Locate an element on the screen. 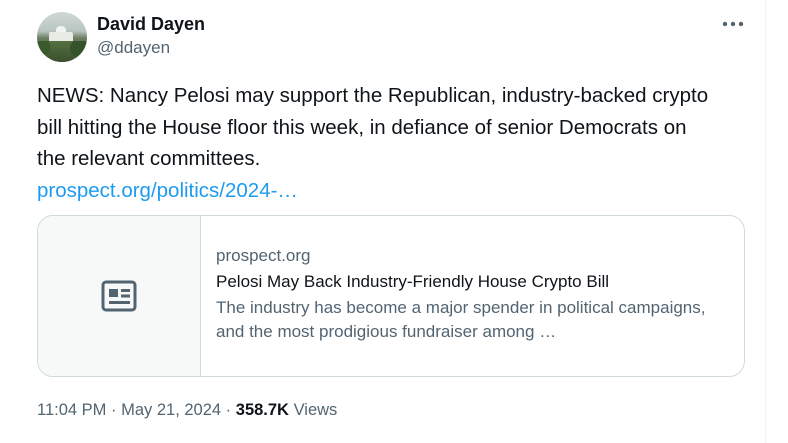 The width and height of the screenshot is (788, 443). avatar is located at coordinates (62, 37).